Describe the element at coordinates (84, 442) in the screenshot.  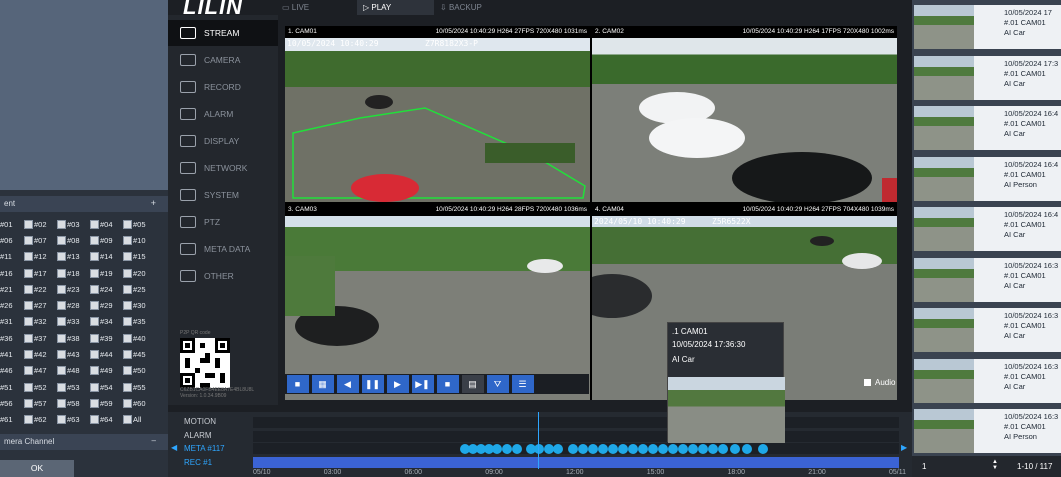
I see `camera-channel-header: mera Channel –` at that location.